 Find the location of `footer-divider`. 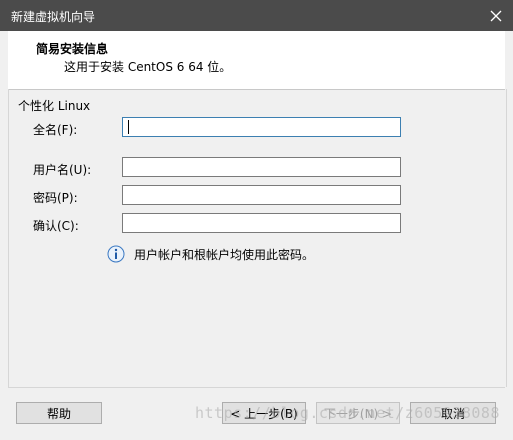

footer-divider is located at coordinates (256, 387).